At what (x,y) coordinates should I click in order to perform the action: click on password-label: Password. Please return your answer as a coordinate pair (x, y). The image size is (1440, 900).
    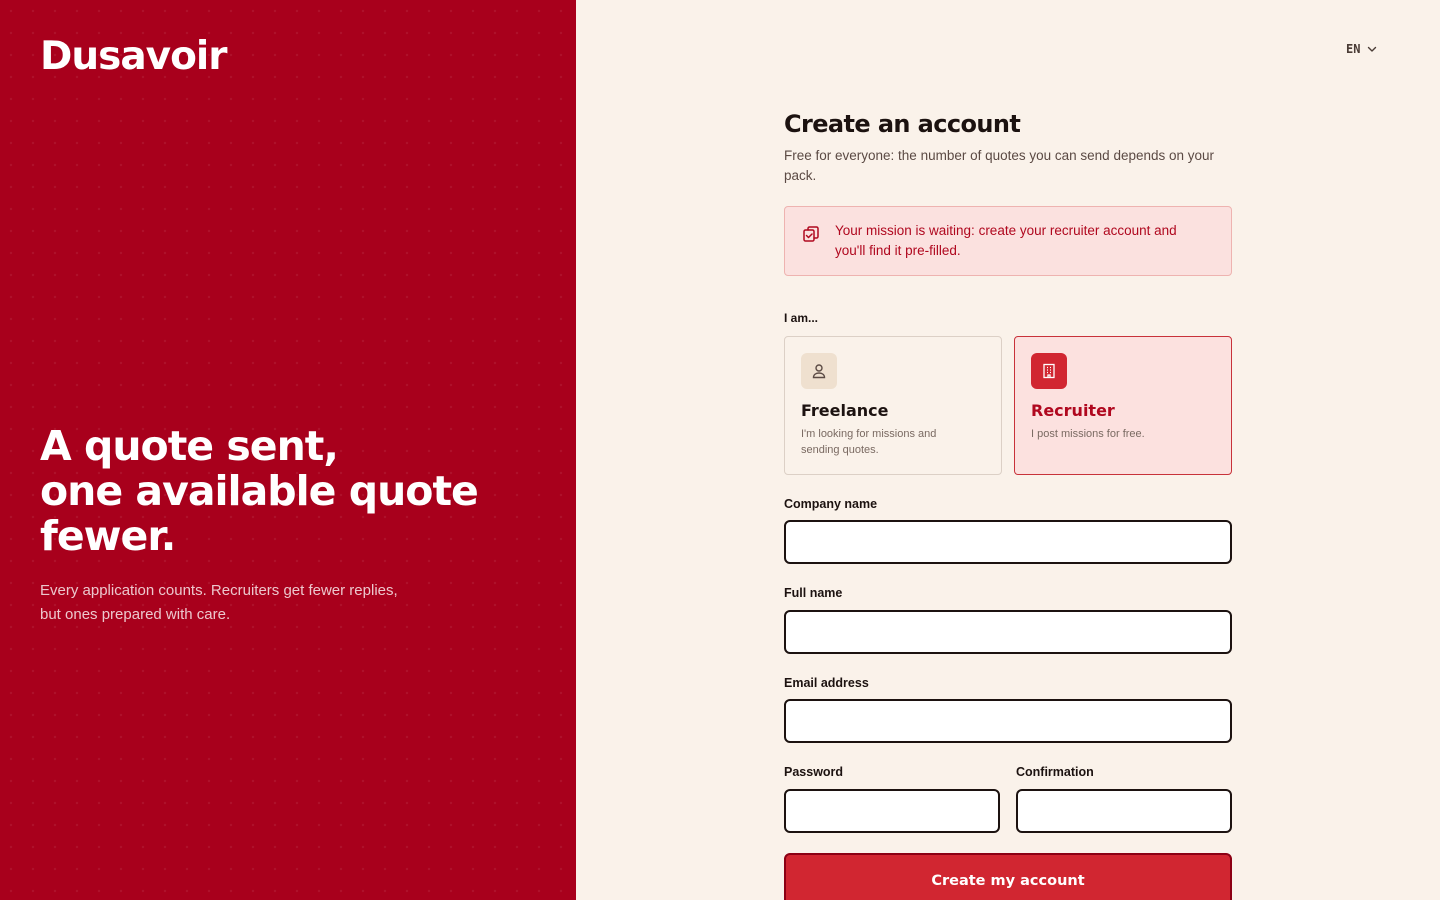
    Looking at the image, I should click on (814, 772).